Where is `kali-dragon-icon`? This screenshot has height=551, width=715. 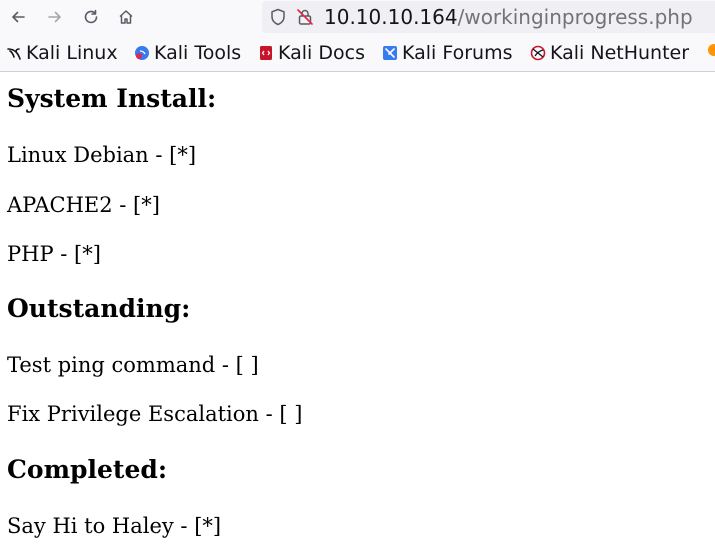
kali-dragon-icon is located at coordinates (14, 54).